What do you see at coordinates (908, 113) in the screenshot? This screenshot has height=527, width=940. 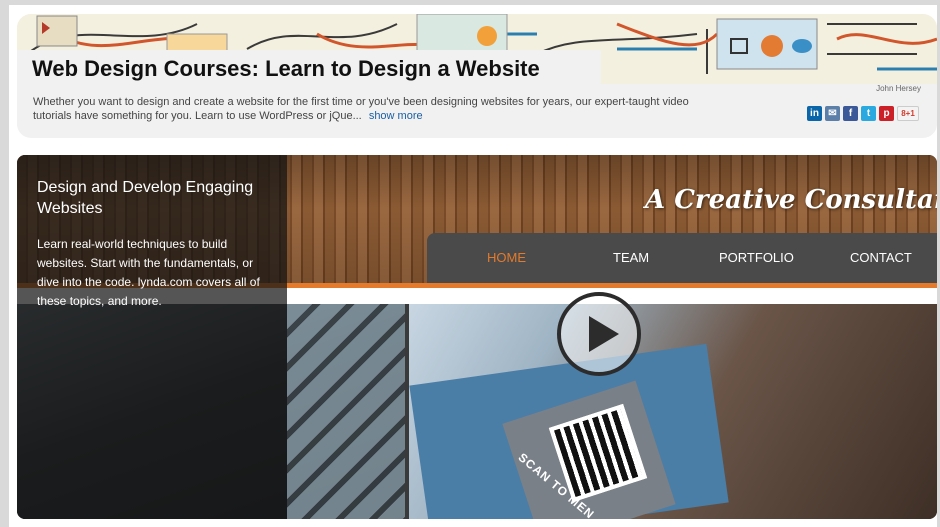 I see `googleplus-icon: 8+1` at bounding box center [908, 113].